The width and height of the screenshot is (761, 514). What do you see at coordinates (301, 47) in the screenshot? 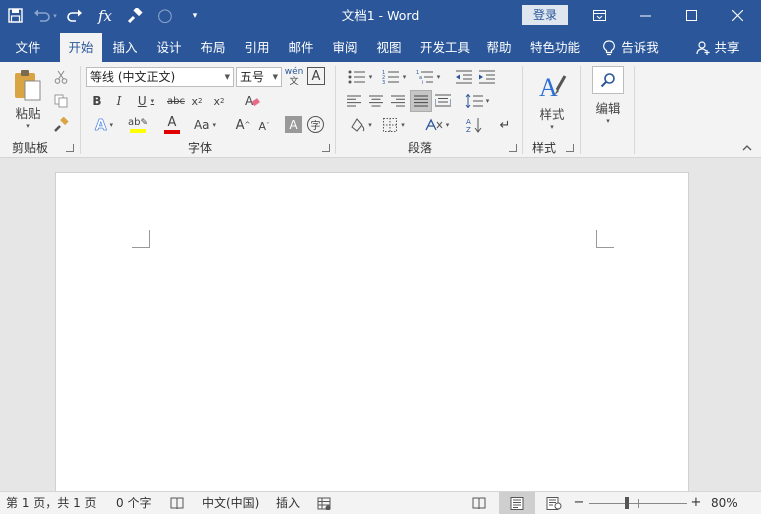
I see `tab-mailings: 邮件` at bounding box center [301, 47].